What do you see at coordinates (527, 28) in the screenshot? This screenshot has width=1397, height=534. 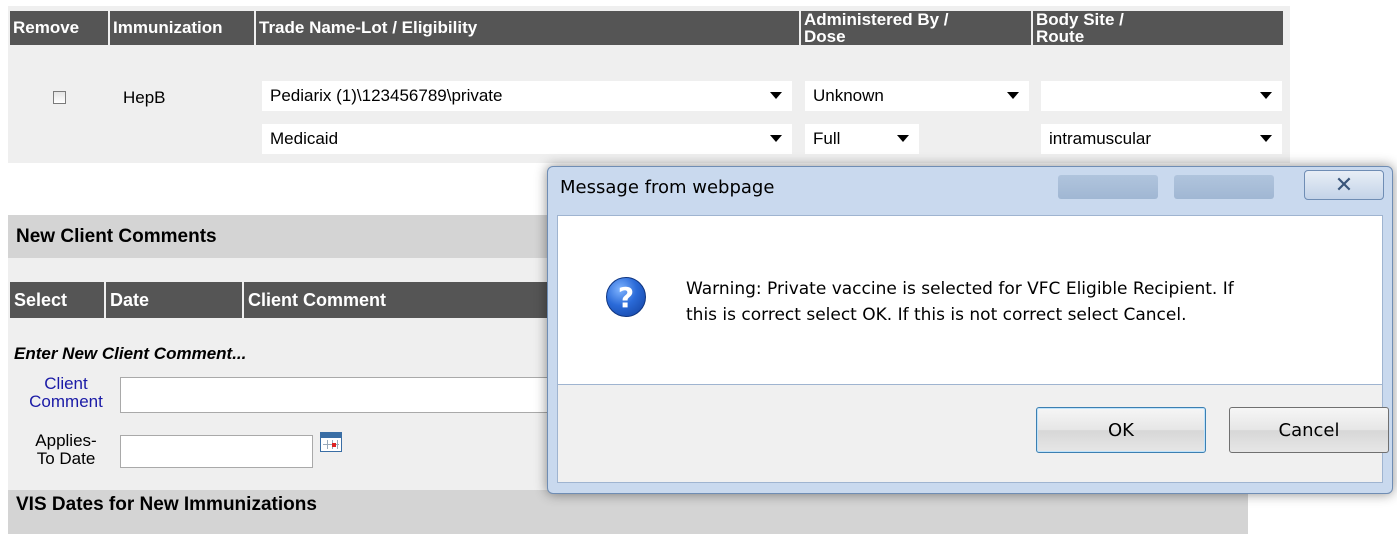 I see `header-trade-name: Trade Name-Lot / Eligibility` at bounding box center [527, 28].